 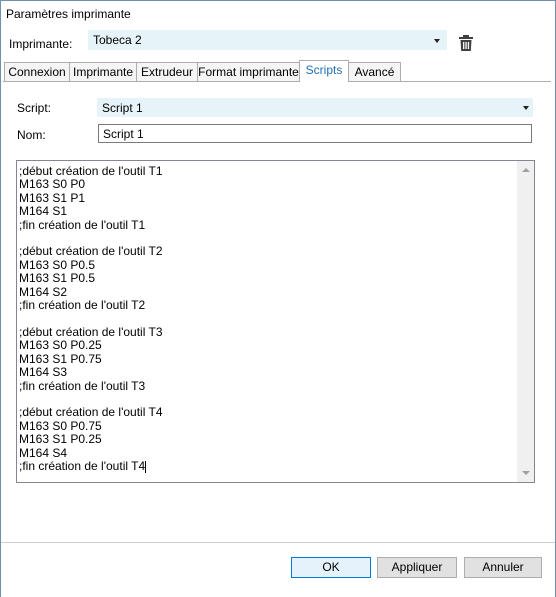 I want to click on script-line: ;début création de l'outil T4, so click(x=91, y=412).